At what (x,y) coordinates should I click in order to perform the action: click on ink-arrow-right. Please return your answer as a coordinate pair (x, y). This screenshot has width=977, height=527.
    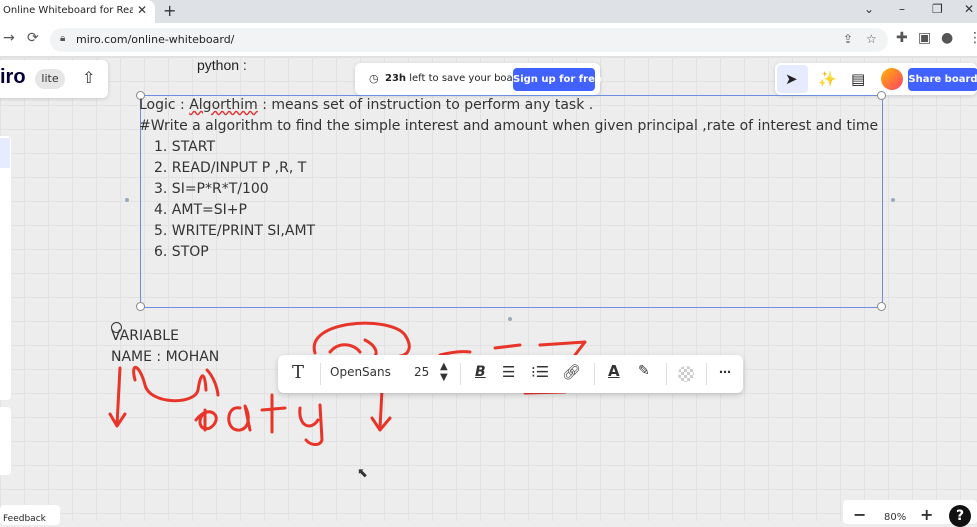
    Looking at the image, I should click on (381, 410).